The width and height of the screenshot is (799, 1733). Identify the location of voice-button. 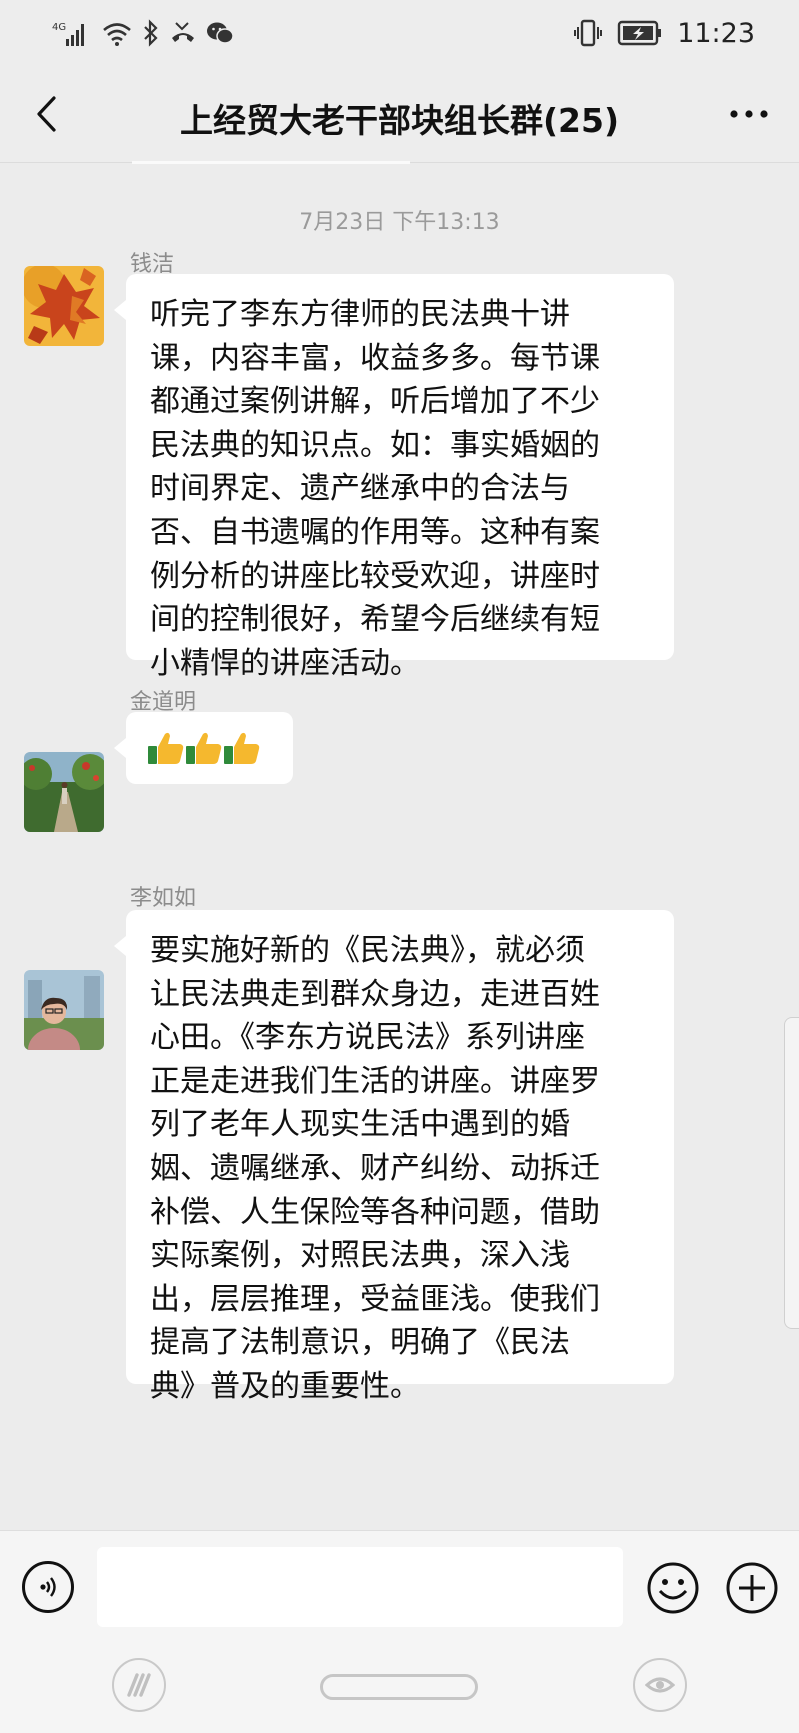
(48, 1587).